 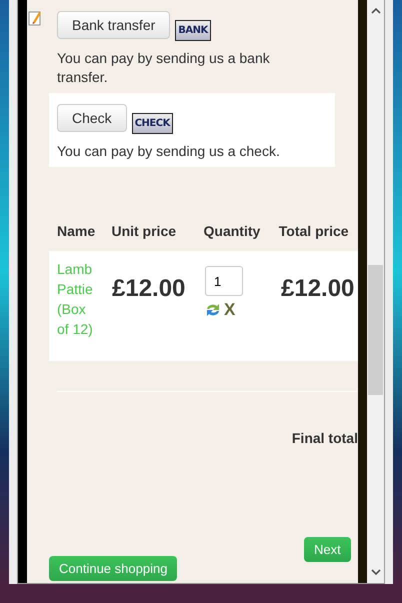 What do you see at coordinates (318, 289) in the screenshot?
I see `total-price: £12.00` at bounding box center [318, 289].